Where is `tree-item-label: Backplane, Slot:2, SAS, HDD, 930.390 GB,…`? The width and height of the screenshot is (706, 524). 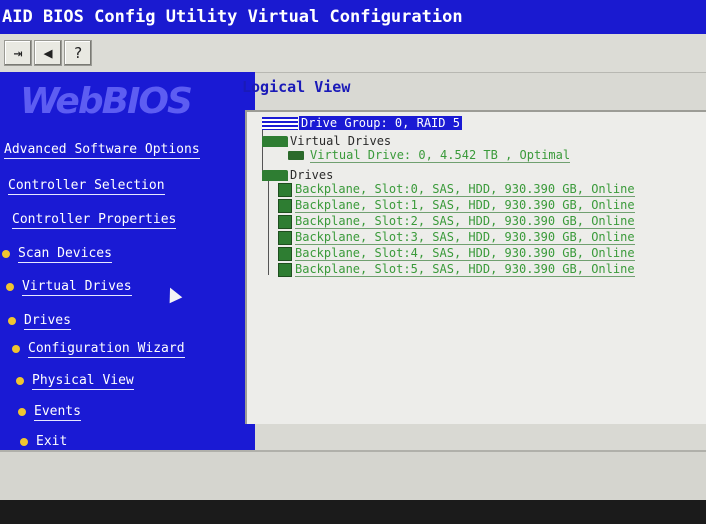
tree-item-label: Backplane, Slot:2, SAS, HDD, 930.390 GB,… is located at coordinates (465, 221).